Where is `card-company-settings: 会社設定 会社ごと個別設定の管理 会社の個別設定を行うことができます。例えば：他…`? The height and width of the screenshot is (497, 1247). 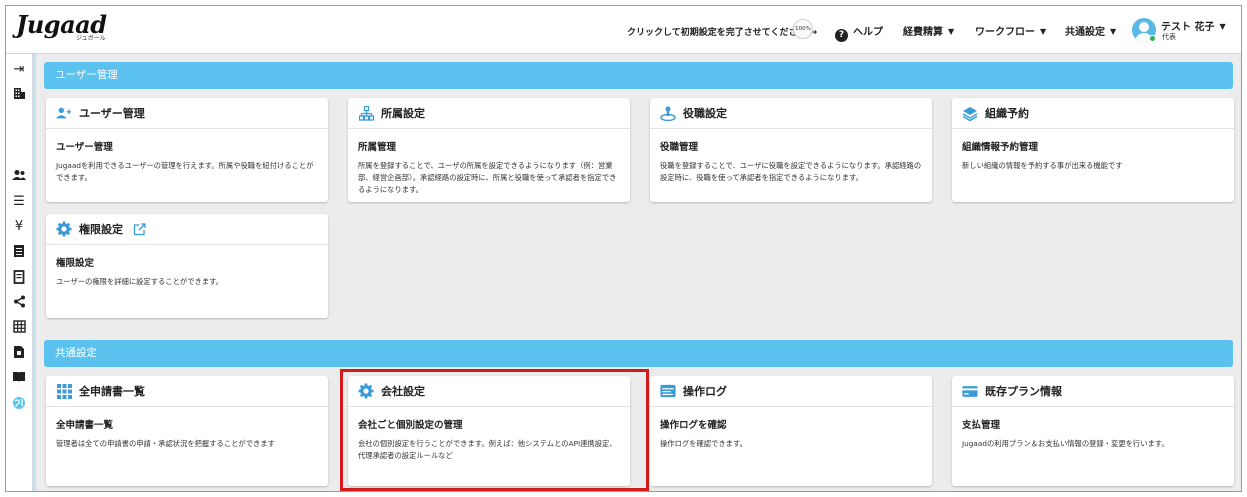 card-company-settings: 会社設定 会社ごと個別設定の管理 会社の個別設定を行うことができます。例えば：他… is located at coordinates (489, 431).